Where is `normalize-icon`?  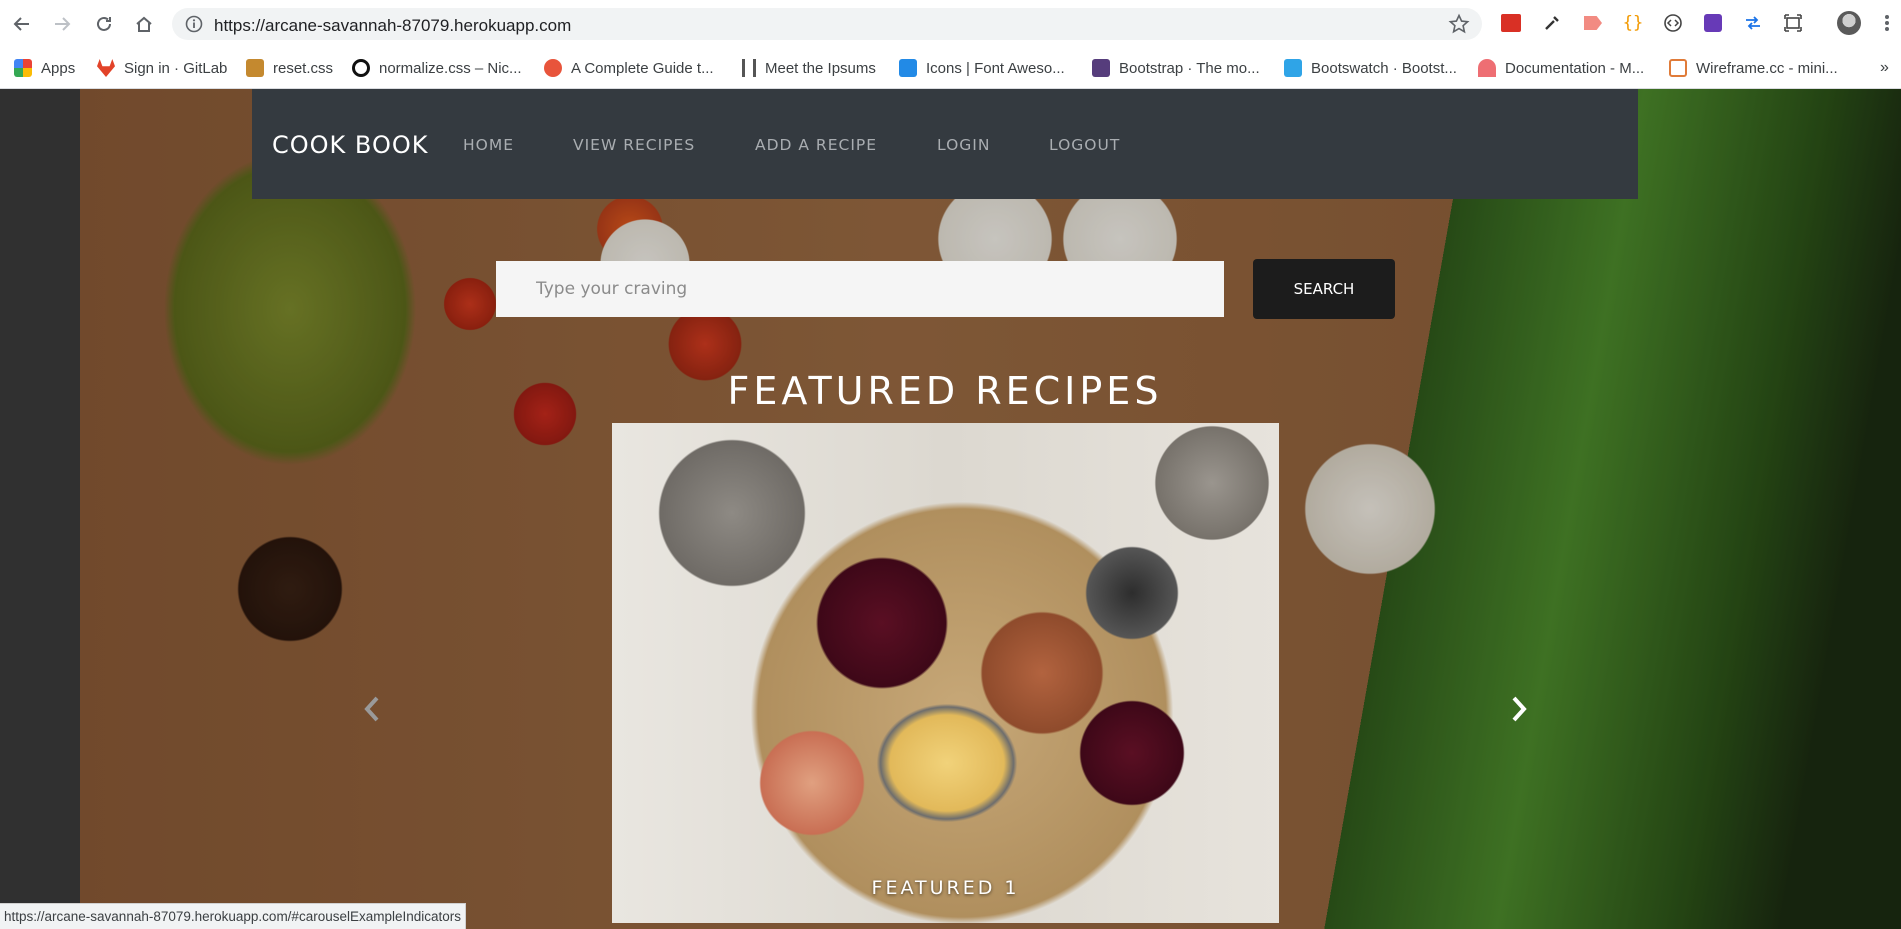 normalize-icon is located at coordinates (361, 68).